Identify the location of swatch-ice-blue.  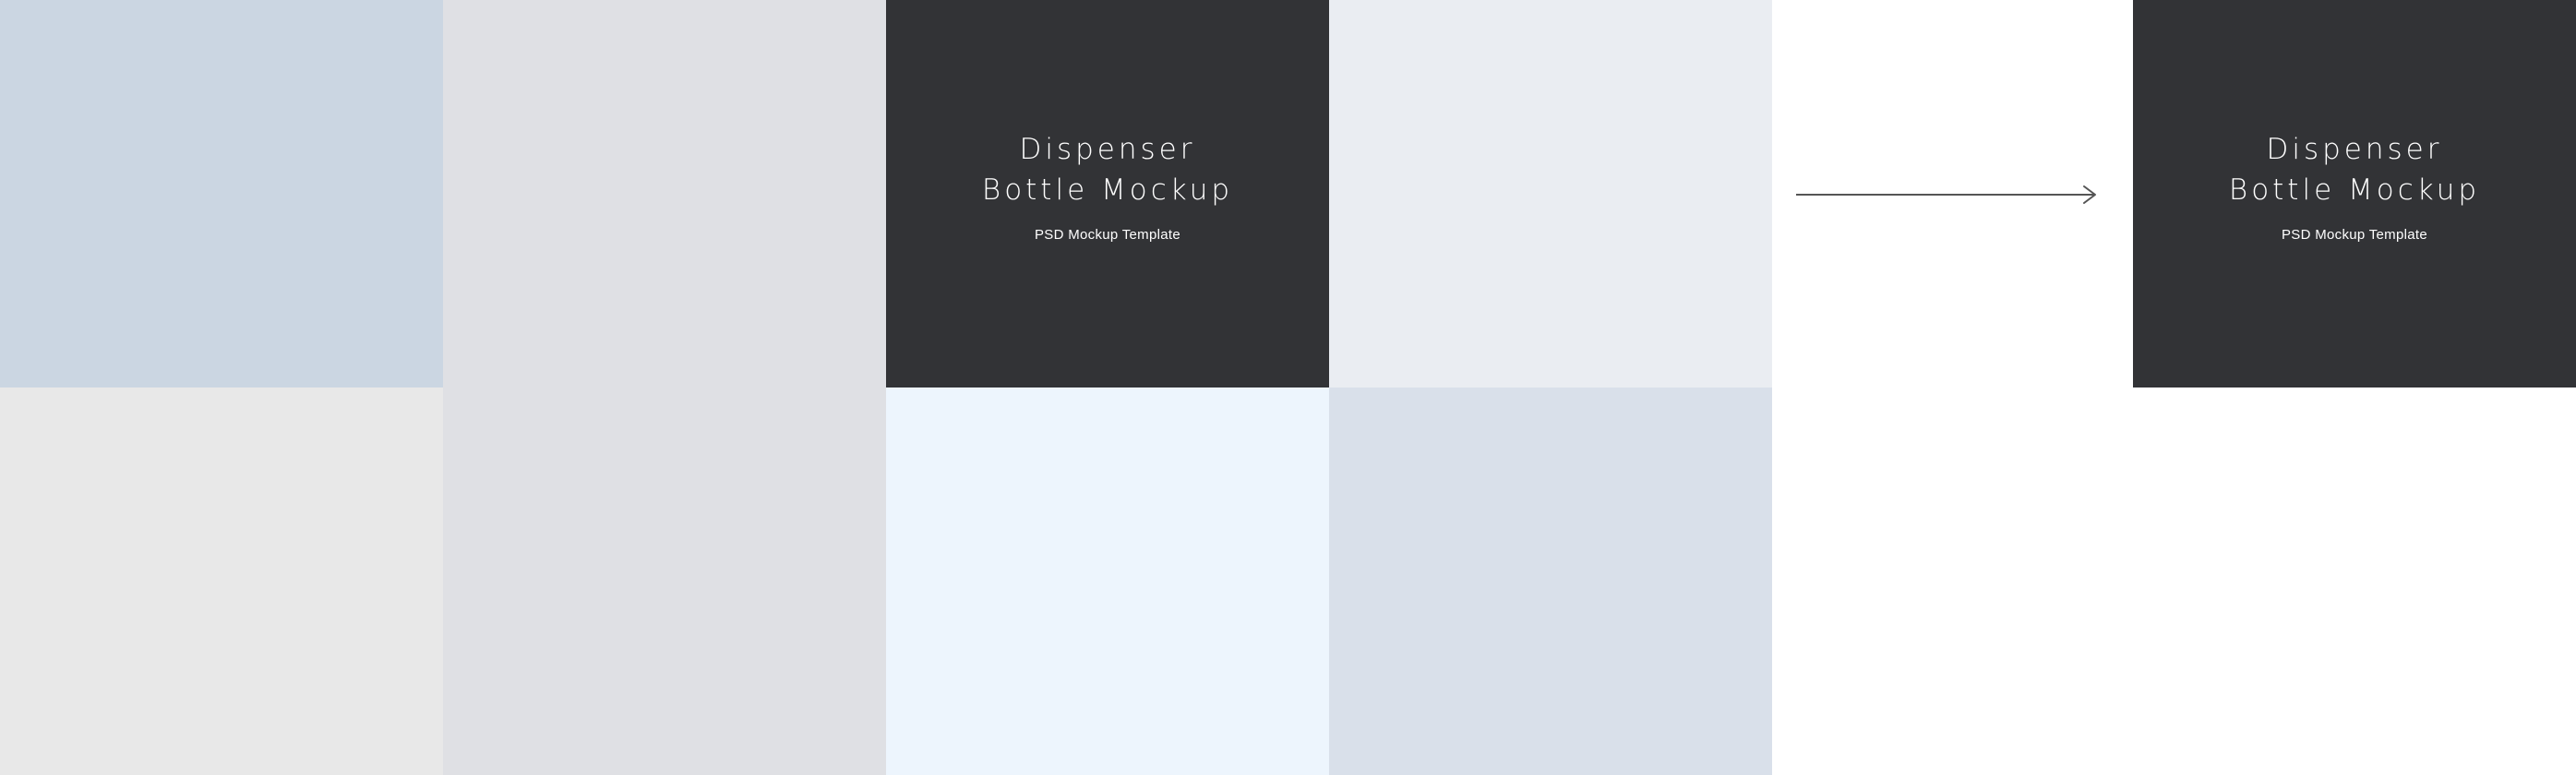
(1107, 582).